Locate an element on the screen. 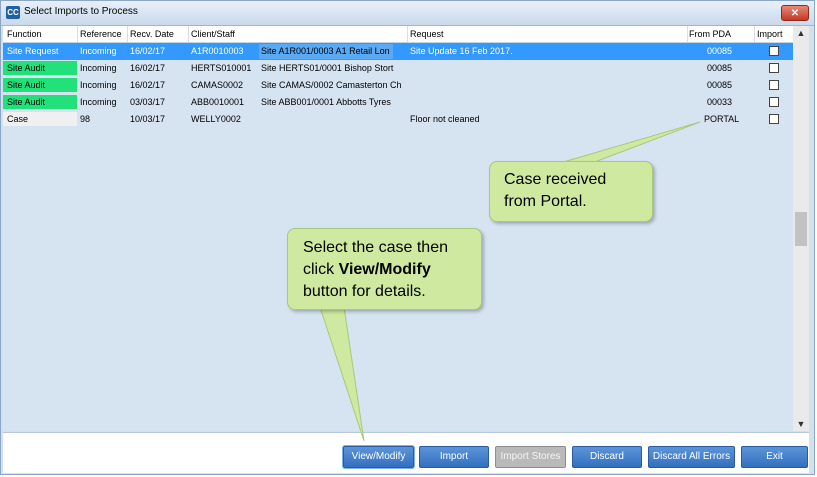  col-header-request: Request is located at coordinates (427, 34).